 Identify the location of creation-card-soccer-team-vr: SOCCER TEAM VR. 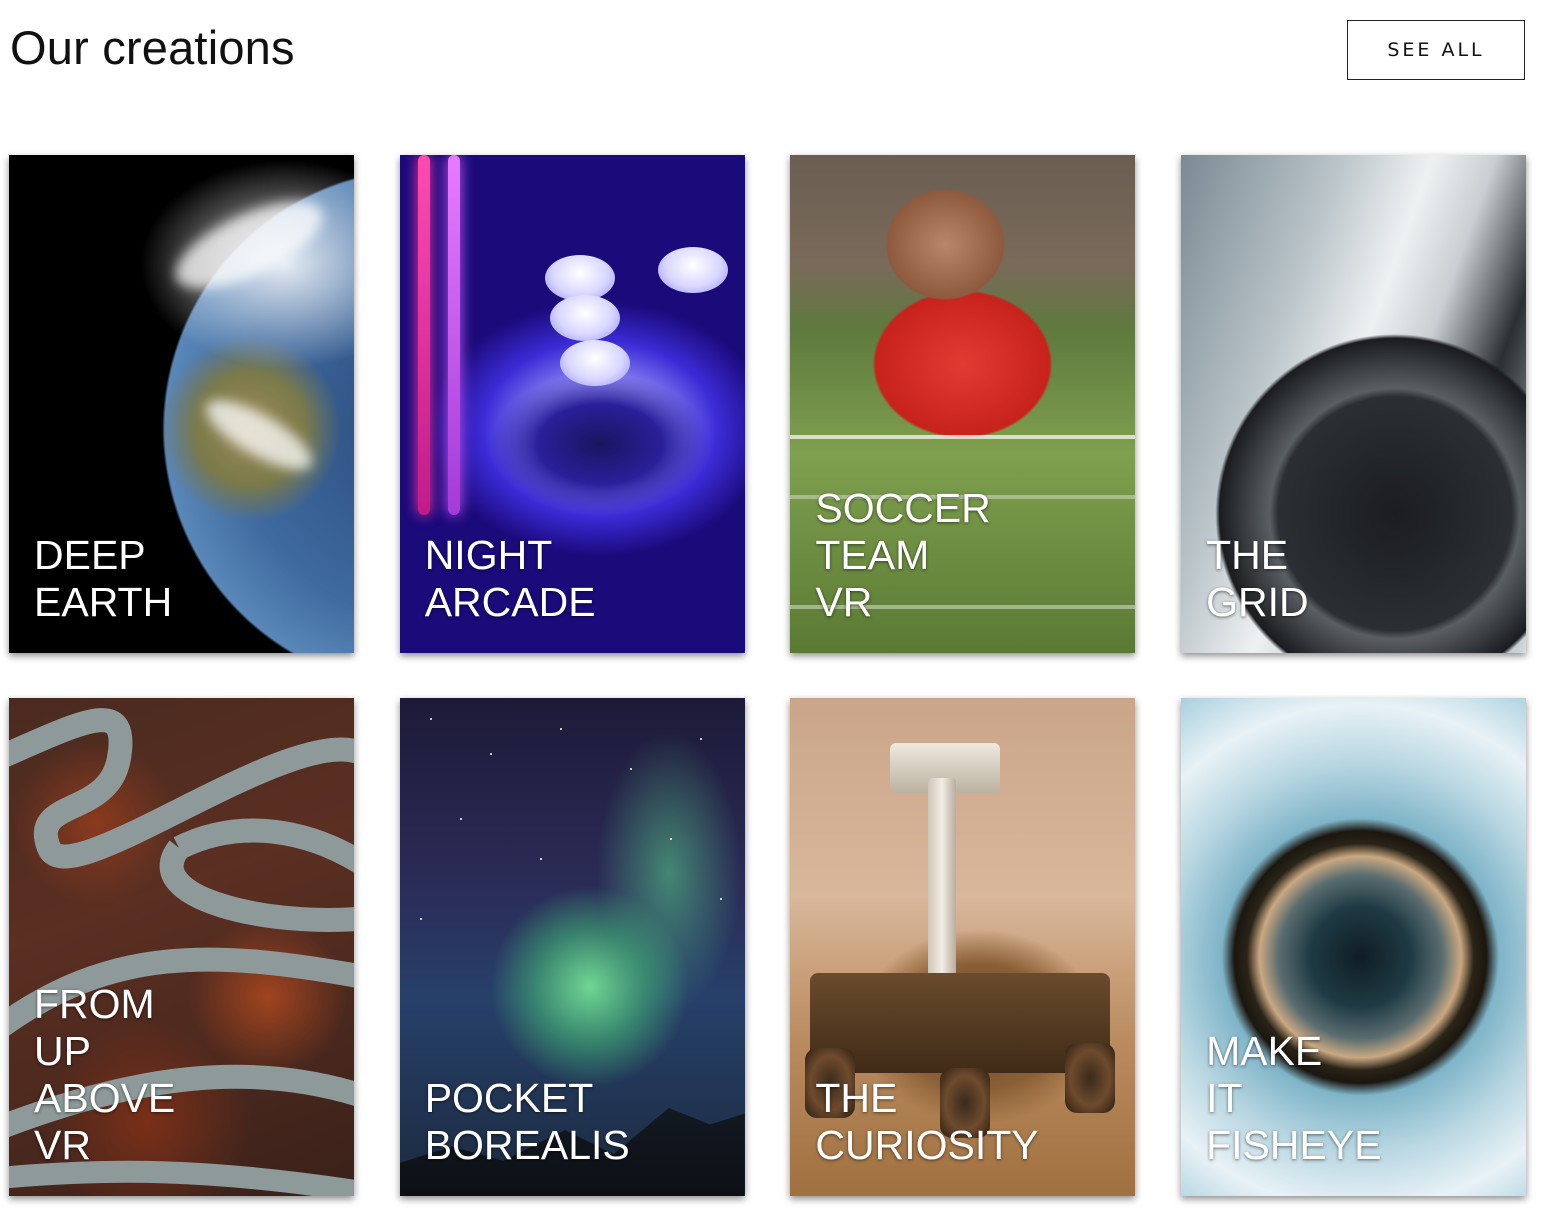
(963, 404).